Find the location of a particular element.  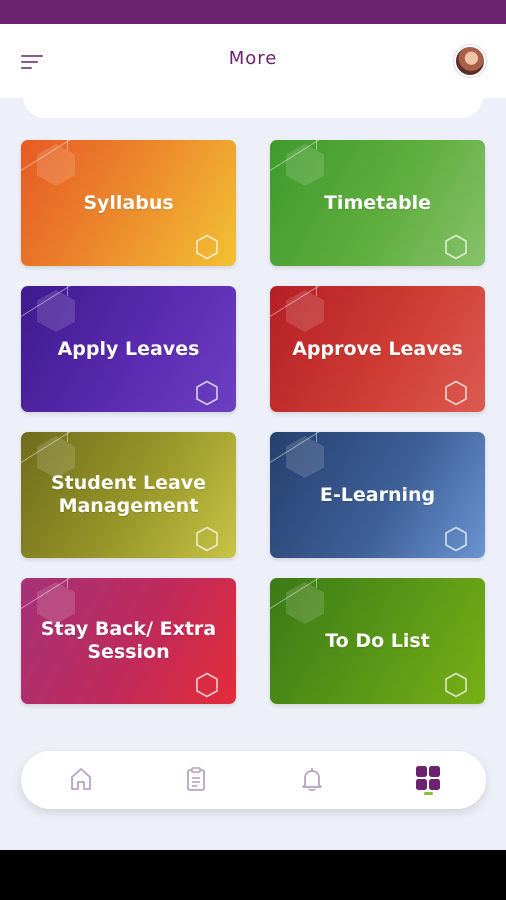

to-do-list-card: To Do List is located at coordinates (377, 641).